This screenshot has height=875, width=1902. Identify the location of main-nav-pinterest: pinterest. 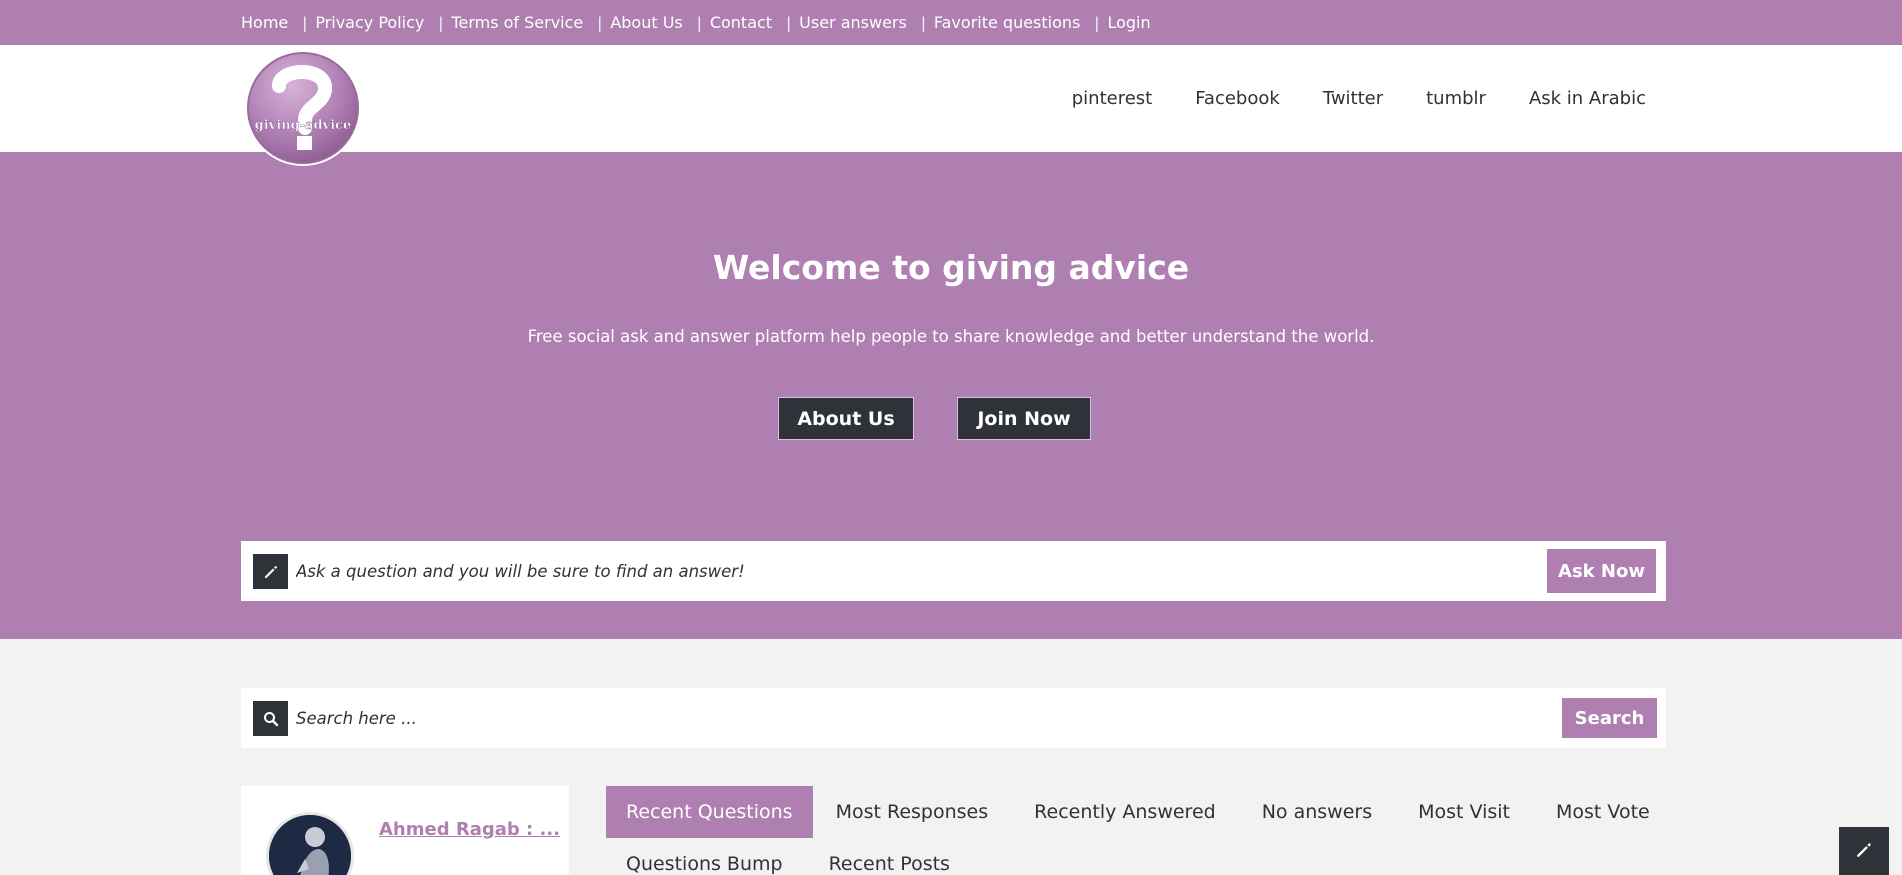
(1112, 98).